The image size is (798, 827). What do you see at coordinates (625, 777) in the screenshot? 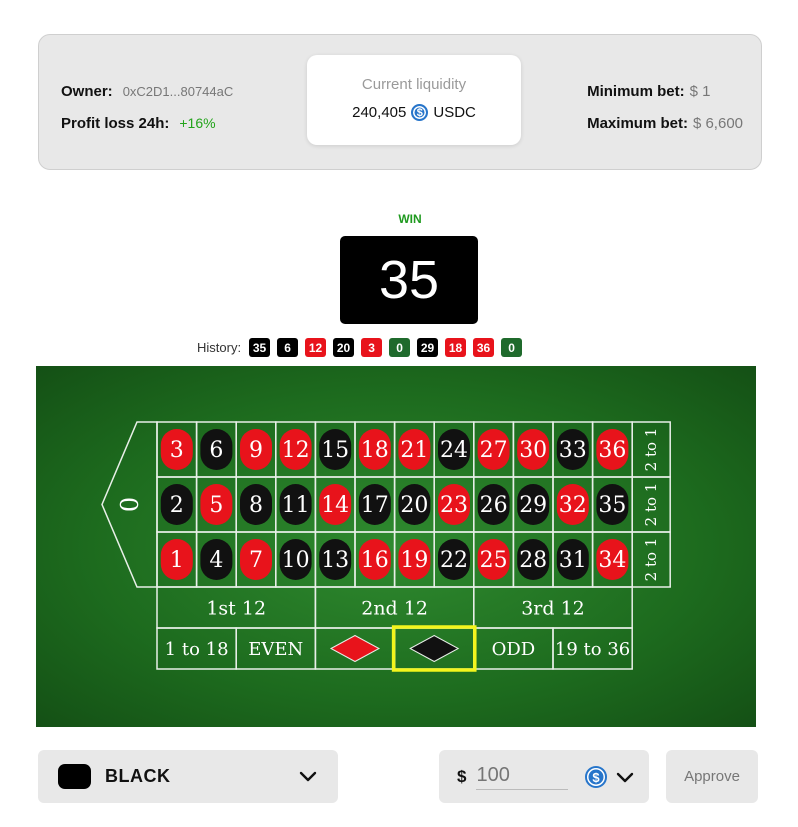
I see `token-chevron-down-icon` at bounding box center [625, 777].